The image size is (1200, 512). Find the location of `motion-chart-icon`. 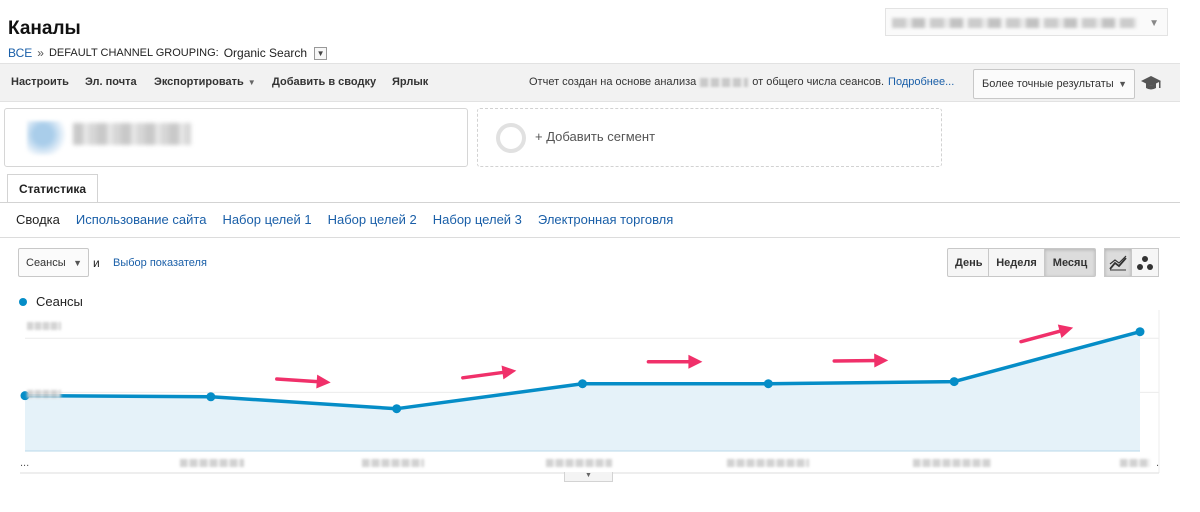

motion-chart-icon is located at coordinates (1145, 262).